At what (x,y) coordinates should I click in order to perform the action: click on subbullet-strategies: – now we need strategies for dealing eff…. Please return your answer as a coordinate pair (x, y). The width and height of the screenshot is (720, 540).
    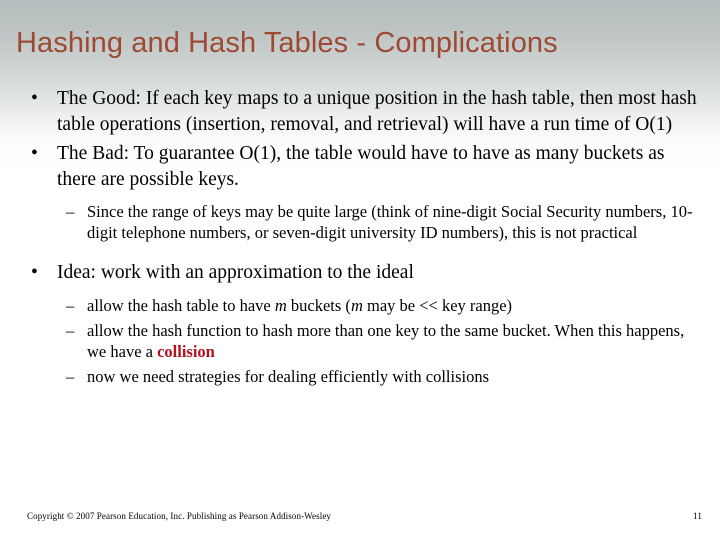
    Looking at the image, I should click on (360, 376).